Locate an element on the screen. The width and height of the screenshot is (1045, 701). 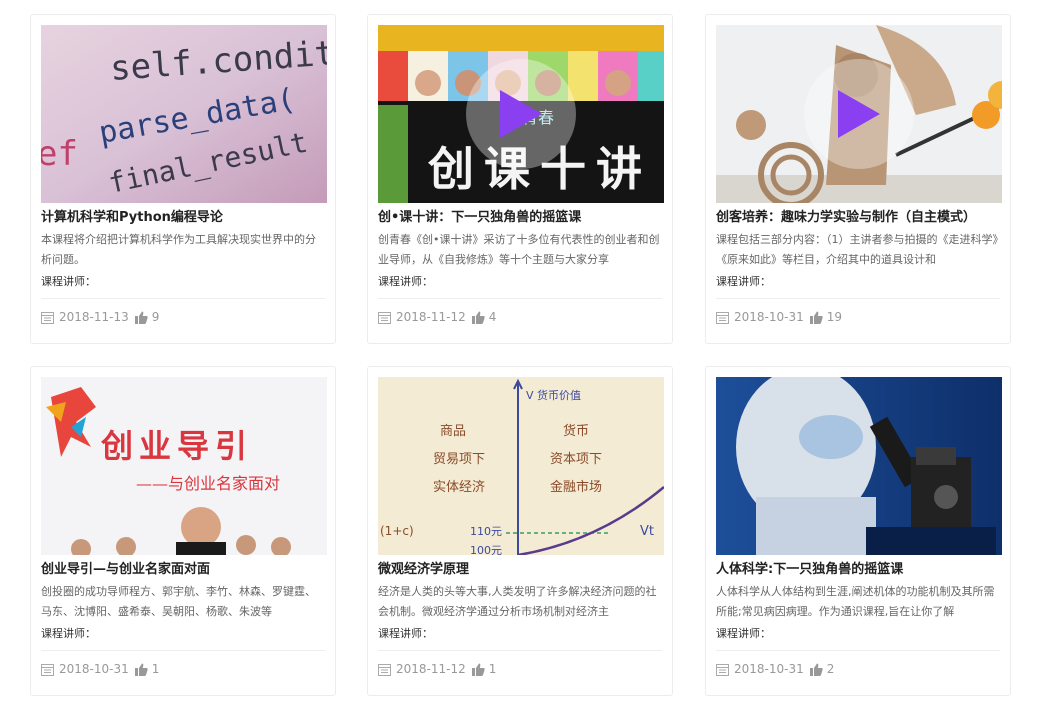
course-title: 创•课十讲：下一只独角兽的摇篮课 is located at coordinates (520, 218).